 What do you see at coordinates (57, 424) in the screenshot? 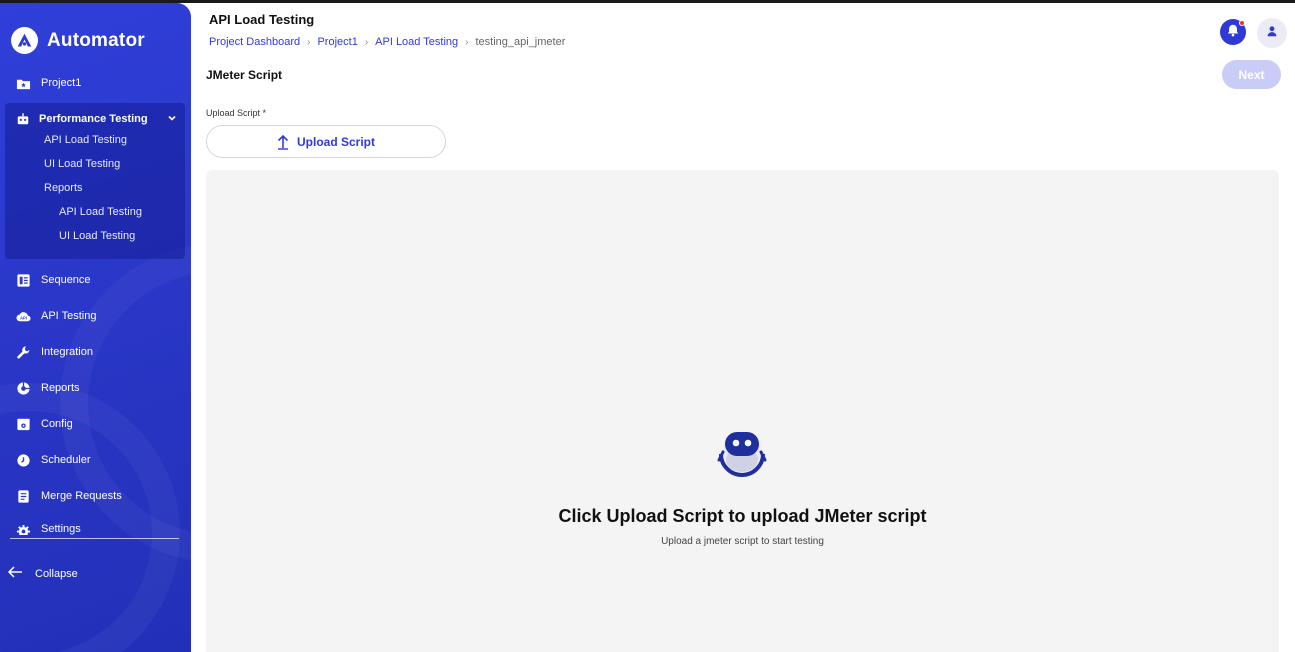
I see `sidebar-item-label: Config` at bounding box center [57, 424].